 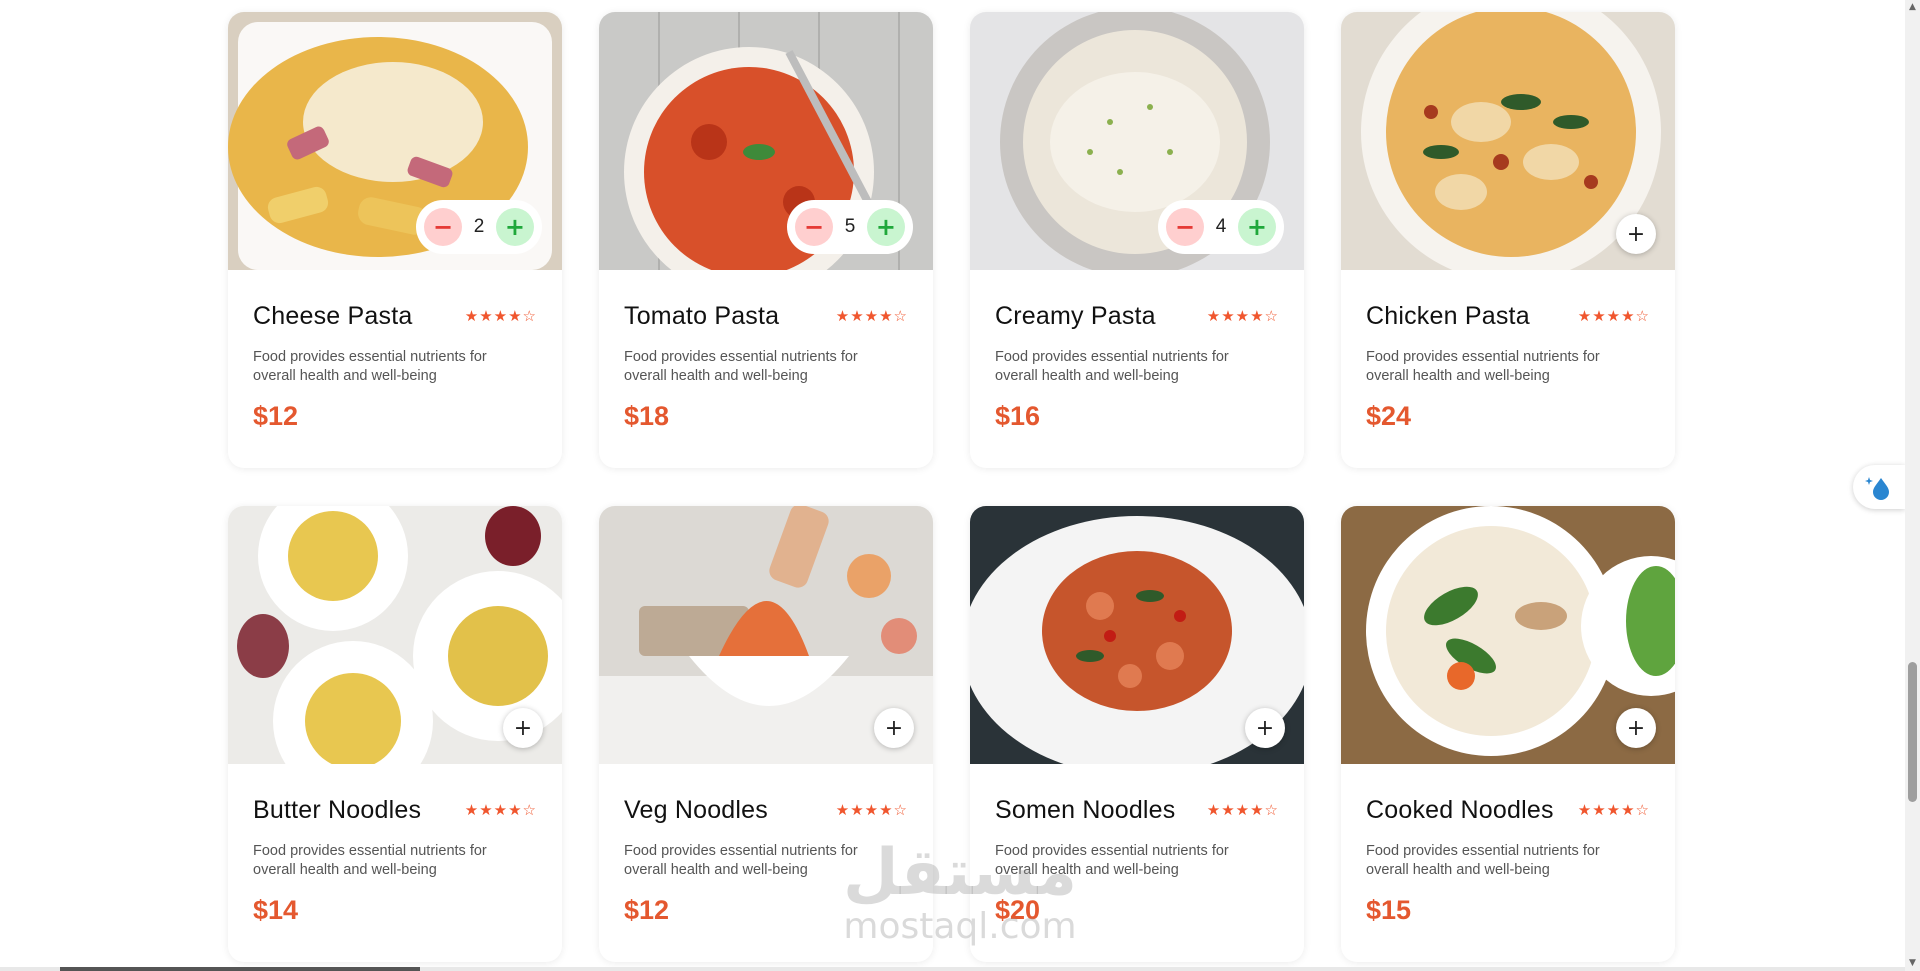 I want to click on product-price: $14, so click(x=276, y=910).